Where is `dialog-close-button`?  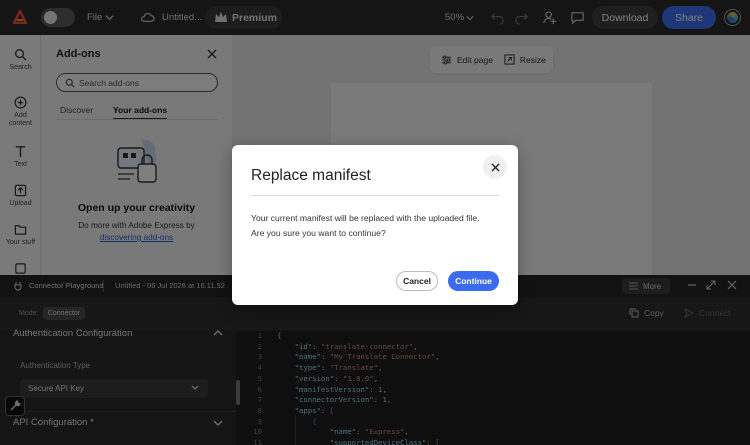 dialog-close-button is located at coordinates (495, 167).